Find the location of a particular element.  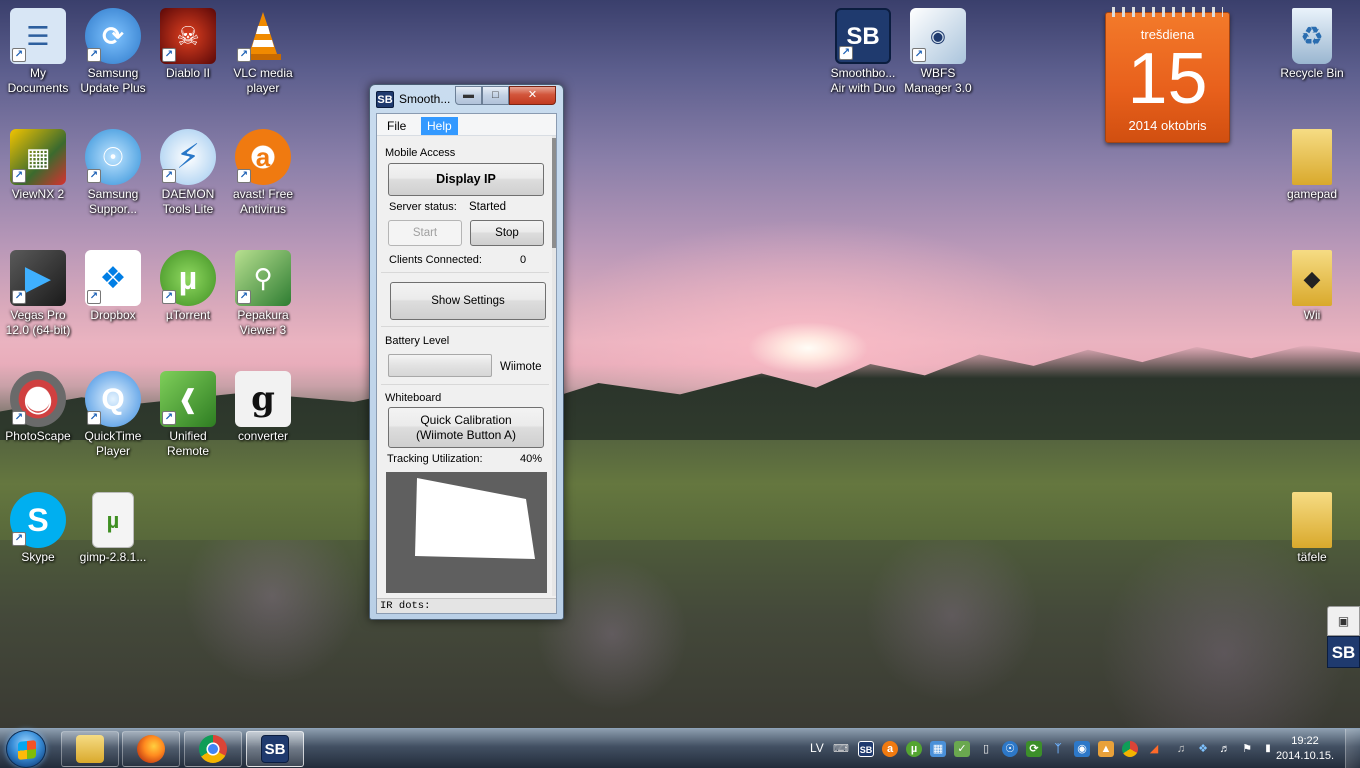

desktop-icon-samsung-update-plus: ⟳ ↗ Samsung Update Plus is located at coordinates (113, 52).